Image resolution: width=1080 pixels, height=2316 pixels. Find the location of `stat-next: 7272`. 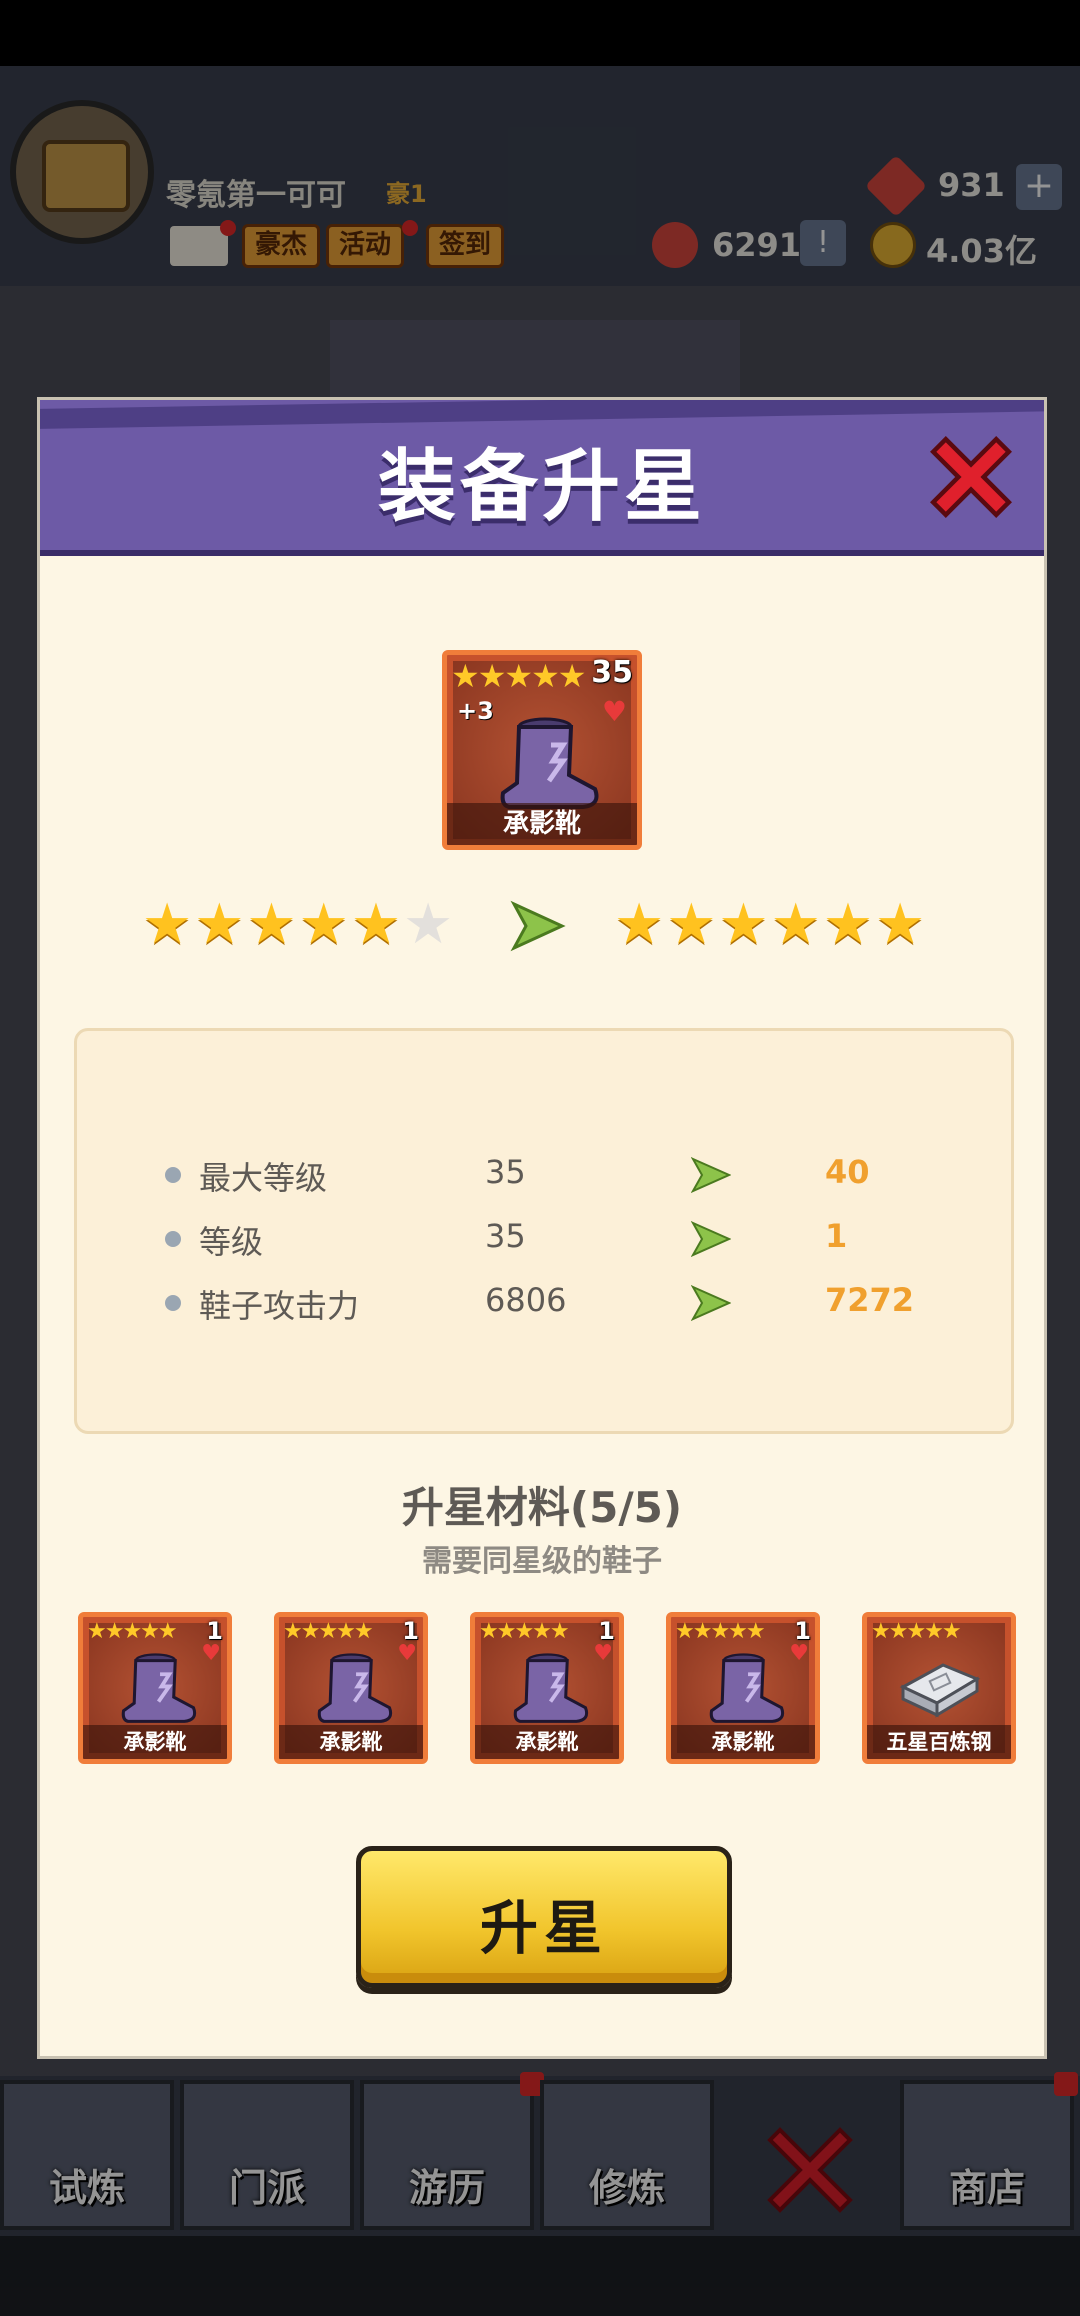

stat-next: 7272 is located at coordinates (870, 1300).